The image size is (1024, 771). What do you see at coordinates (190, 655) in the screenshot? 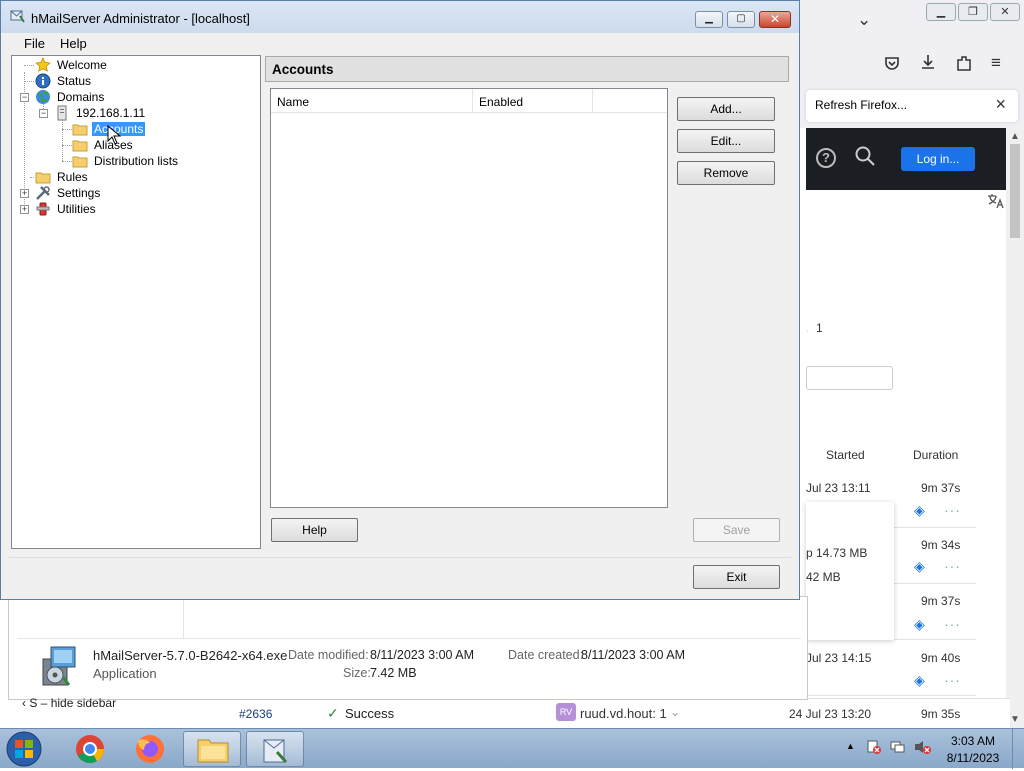
I see `file-name: hMailServer-5.7.0-B2642-x64.exe` at bounding box center [190, 655].